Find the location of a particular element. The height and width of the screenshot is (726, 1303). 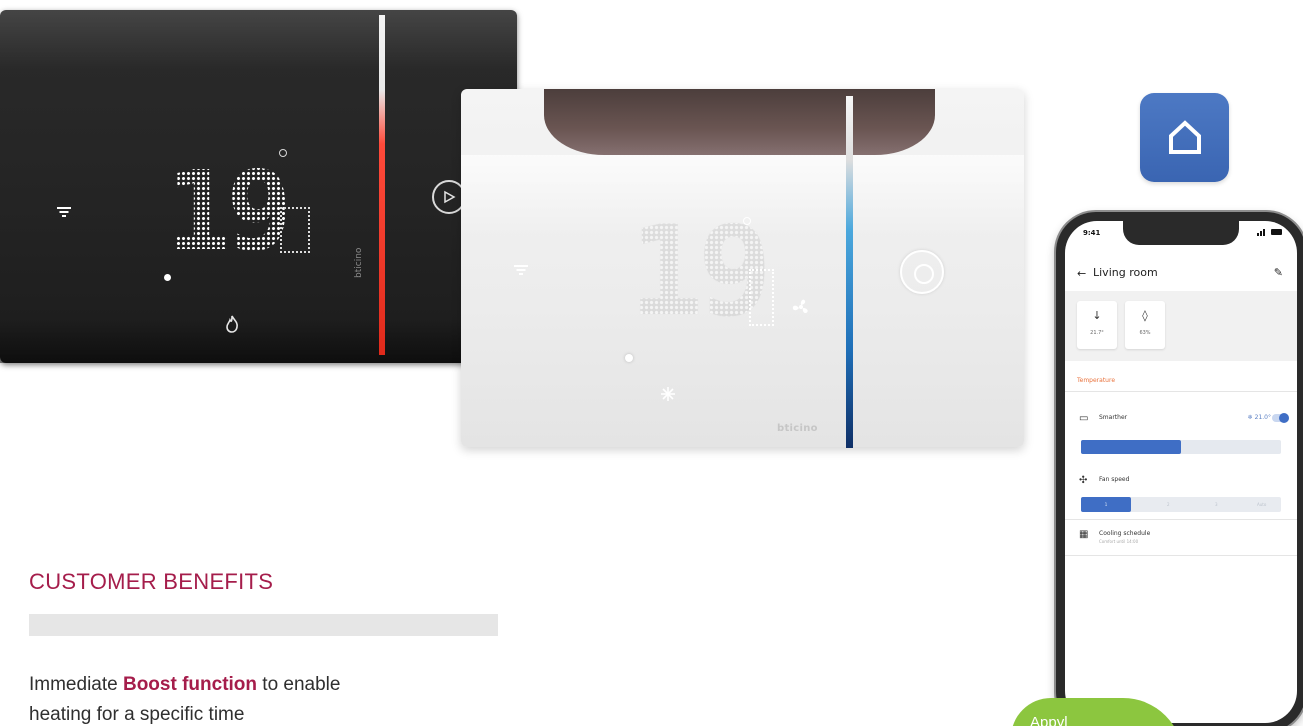

humidity-icon: ◊ is located at coordinates (1145, 315).